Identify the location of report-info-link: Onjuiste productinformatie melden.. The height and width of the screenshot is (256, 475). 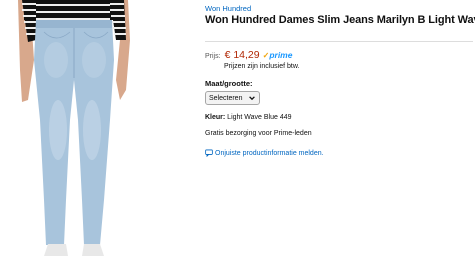
(264, 153).